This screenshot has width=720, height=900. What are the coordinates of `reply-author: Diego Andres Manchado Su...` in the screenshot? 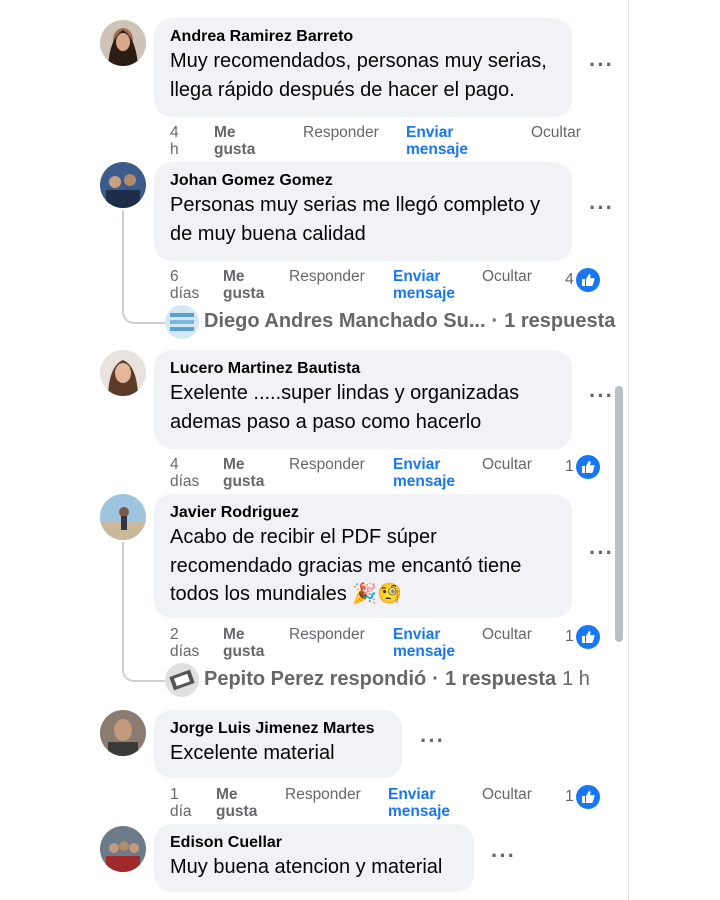 It's located at (345, 321).